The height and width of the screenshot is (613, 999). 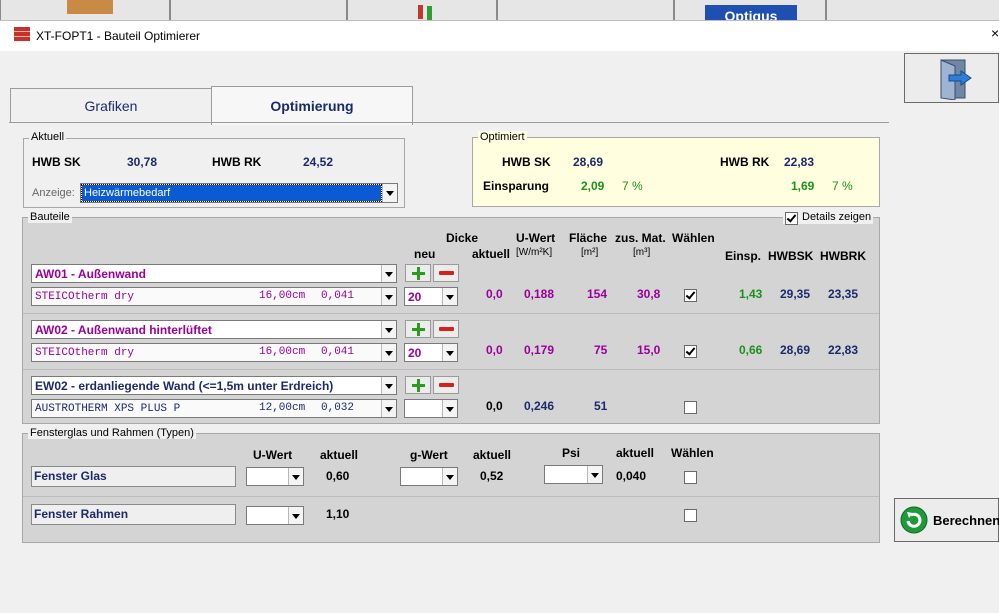 I want to click on bauteil-select-aw02: AW02 - Außenwand hinterlüftet, so click(x=214, y=329).